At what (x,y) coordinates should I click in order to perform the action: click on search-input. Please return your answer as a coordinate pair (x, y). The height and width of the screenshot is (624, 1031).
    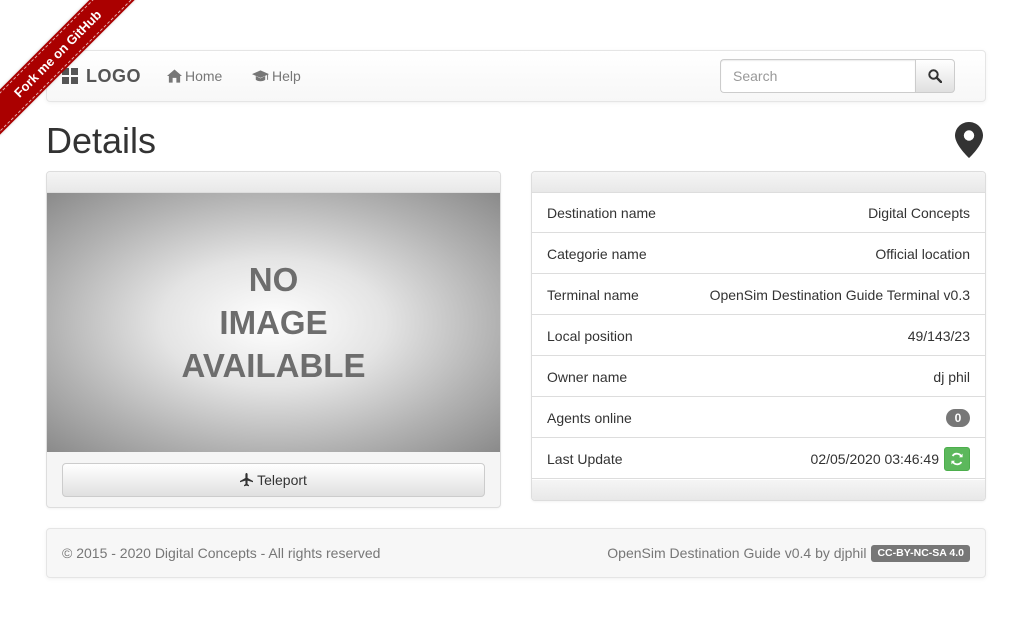
    Looking at the image, I should click on (817, 76).